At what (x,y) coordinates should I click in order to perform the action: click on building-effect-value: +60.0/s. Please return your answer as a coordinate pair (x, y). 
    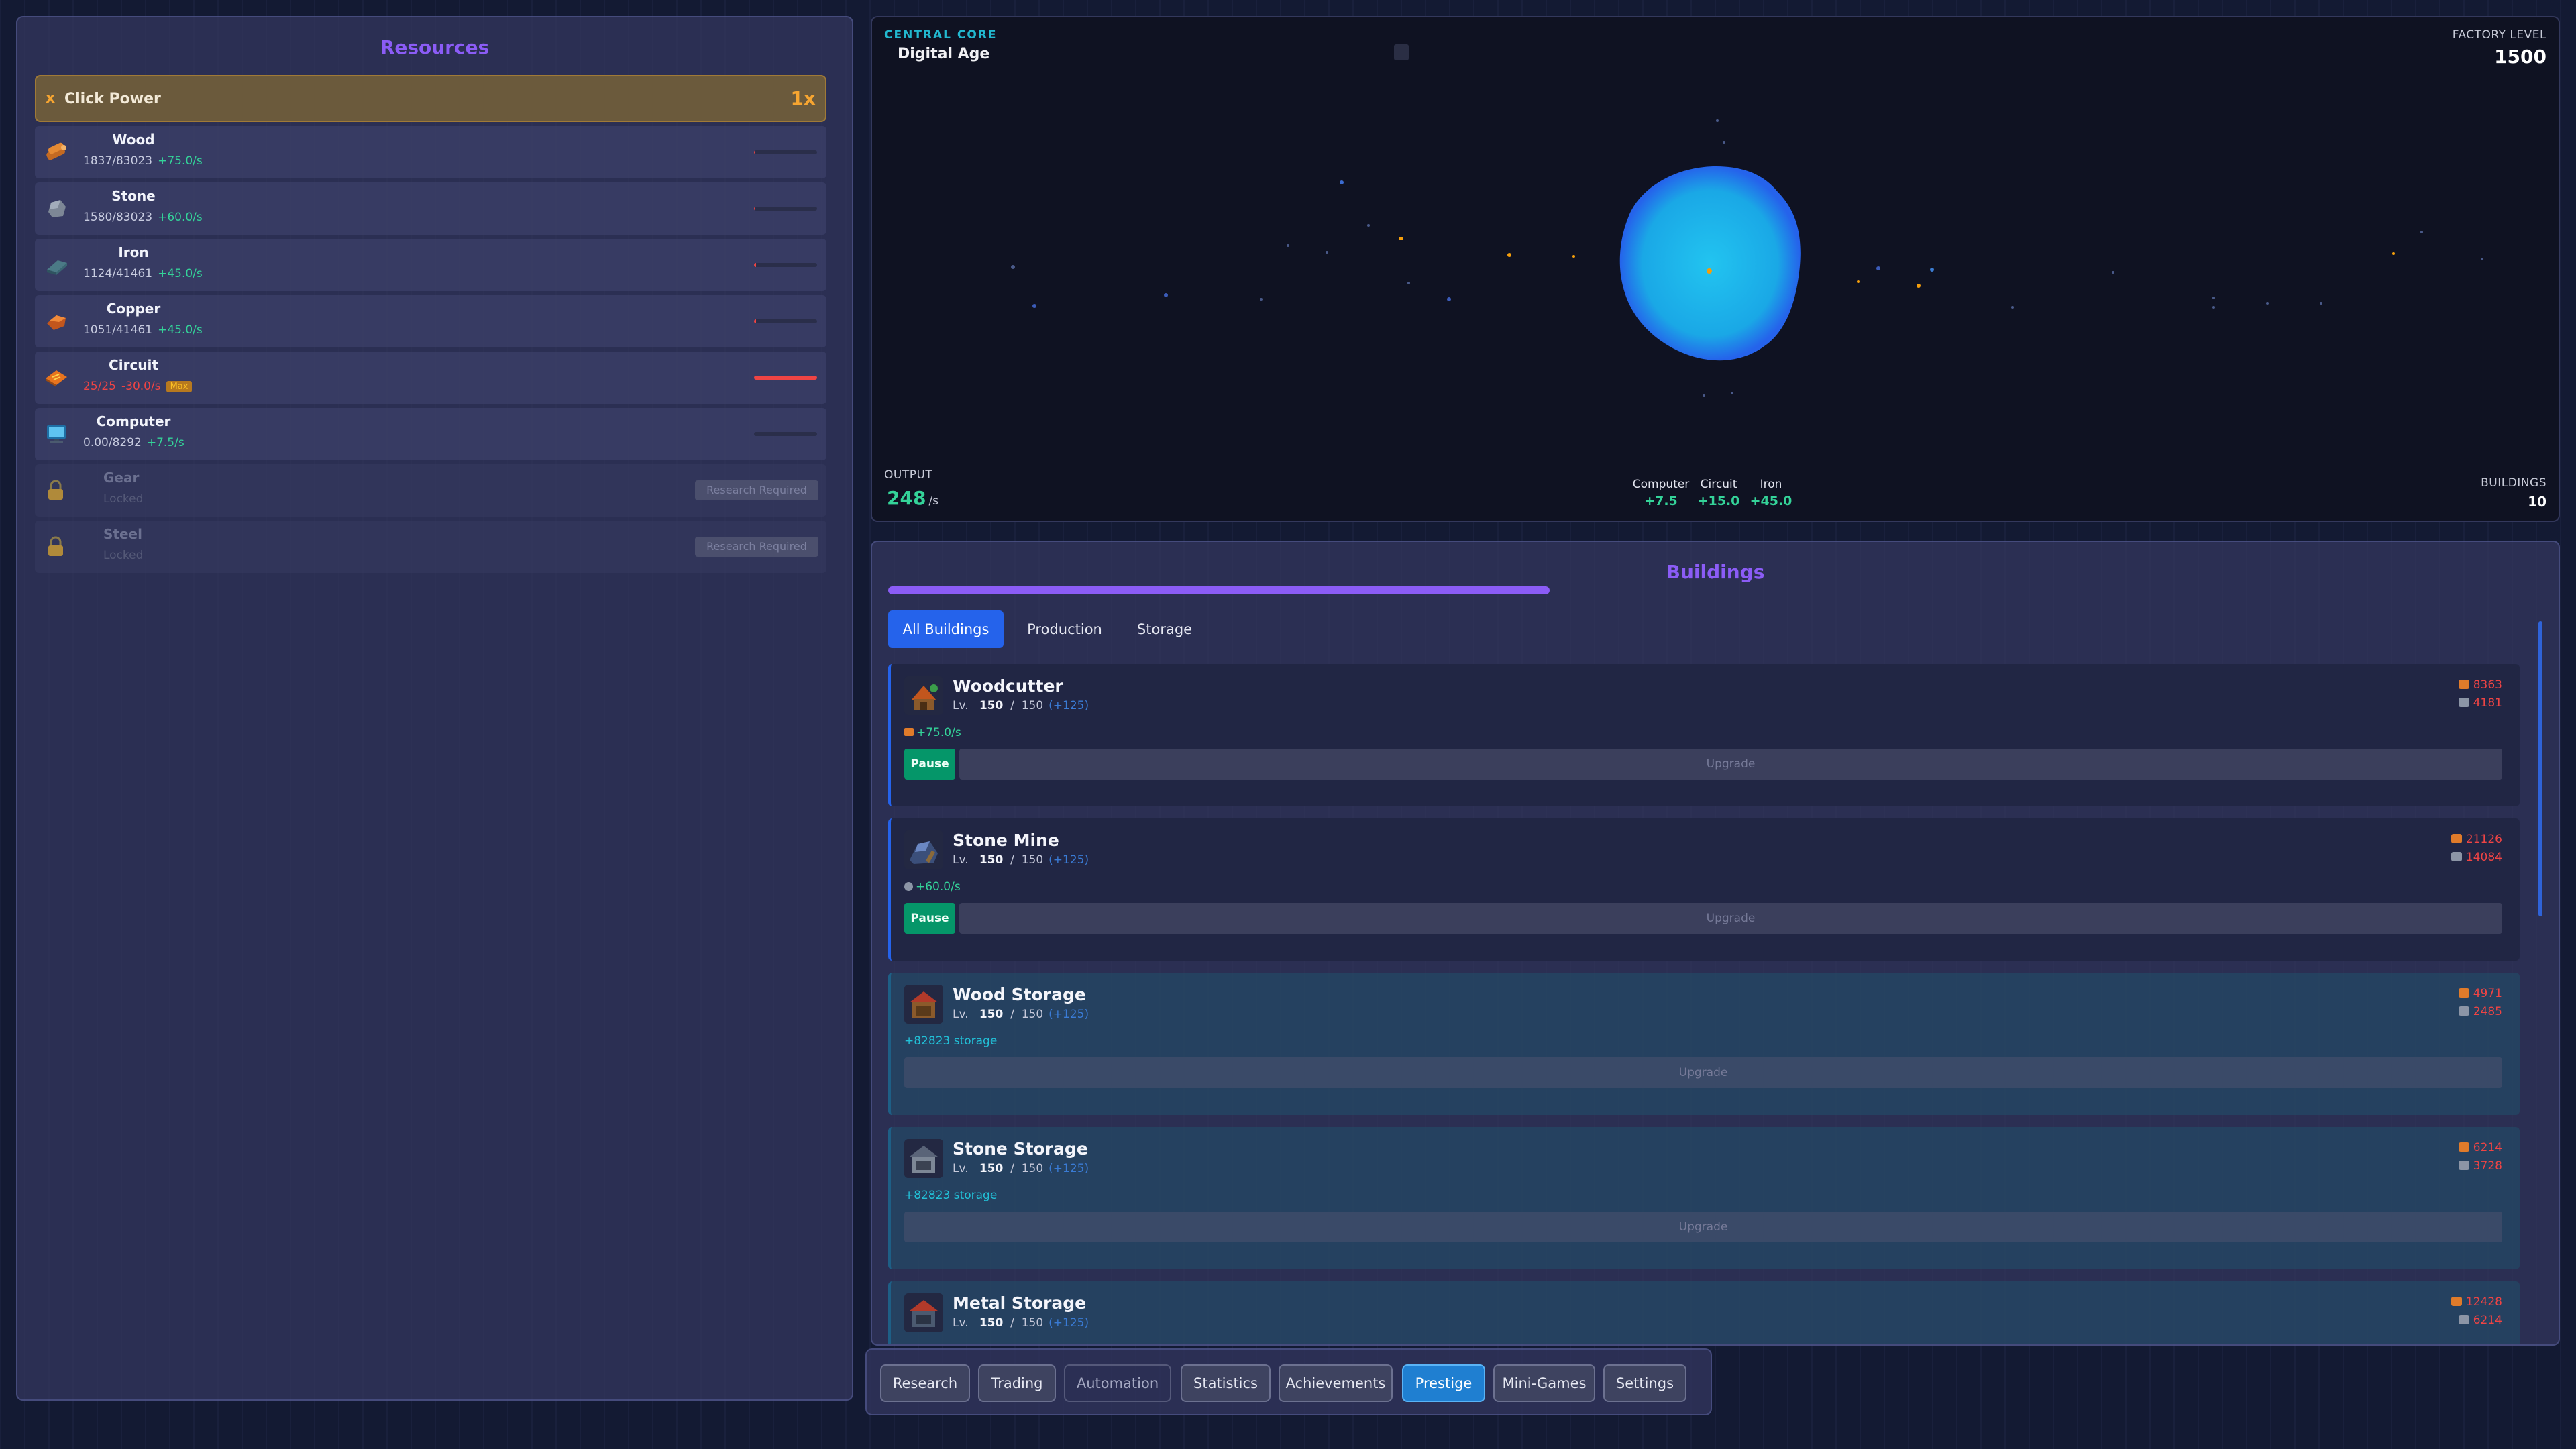
    Looking at the image, I should click on (938, 887).